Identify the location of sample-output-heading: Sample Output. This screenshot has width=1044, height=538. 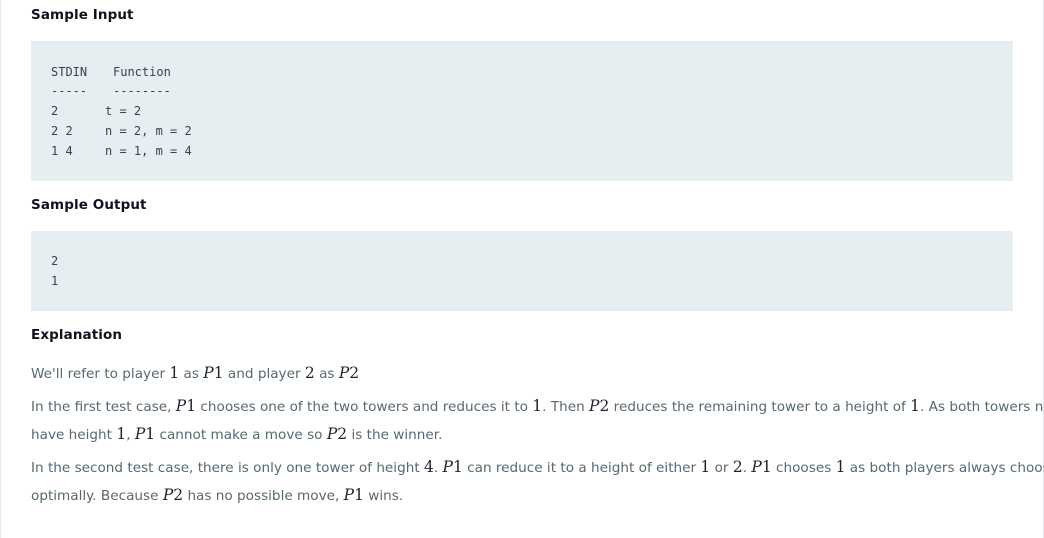
(89, 205).